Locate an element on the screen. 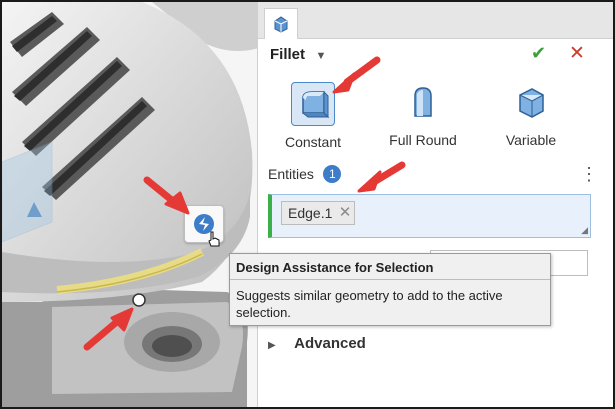  fillet-type-variable: Variable is located at coordinates (531, 117).